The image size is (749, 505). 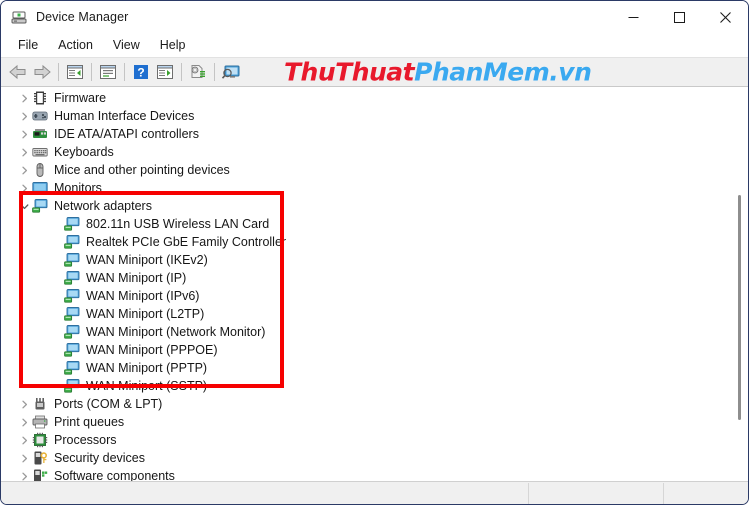 What do you see at coordinates (366, 206) in the screenshot?
I see `tree-item: Network adapters` at bounding box center [366, 206].